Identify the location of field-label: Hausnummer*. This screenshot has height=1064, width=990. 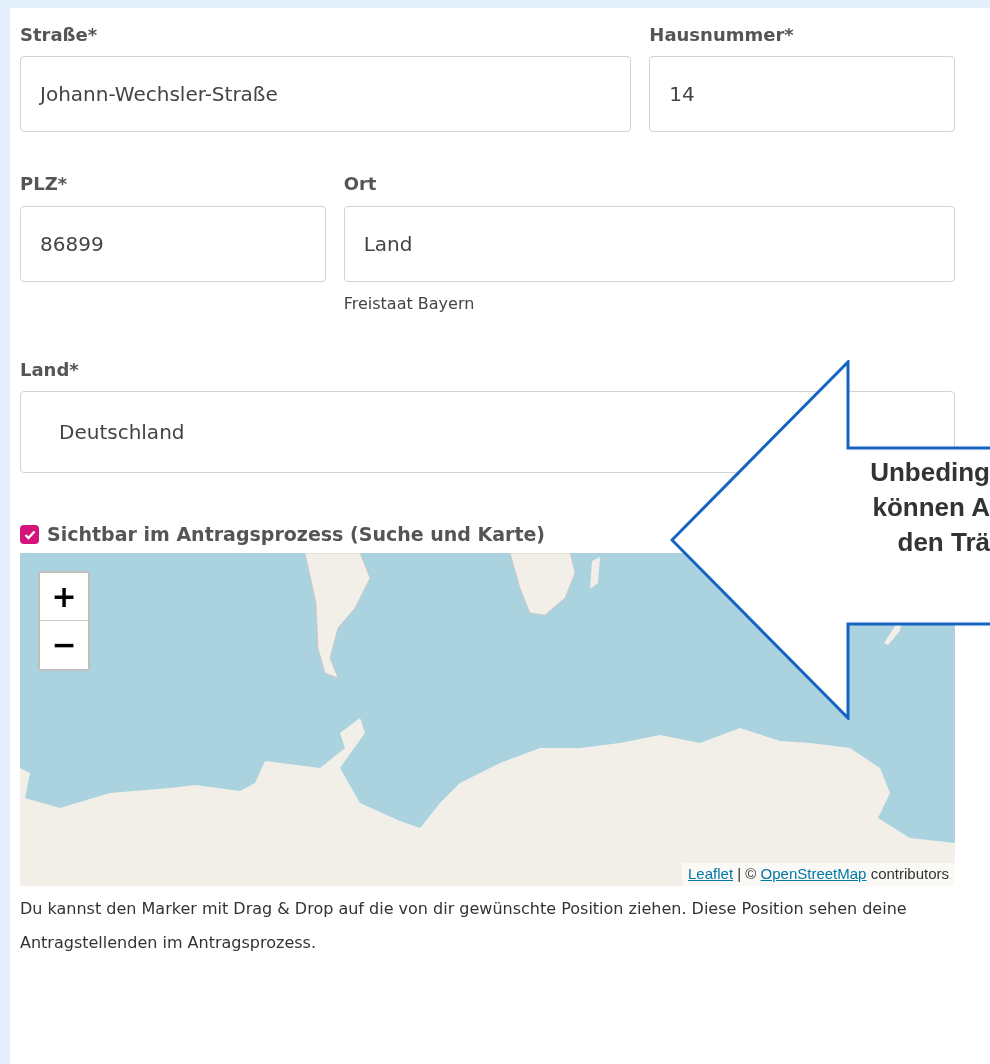
(722, 35).